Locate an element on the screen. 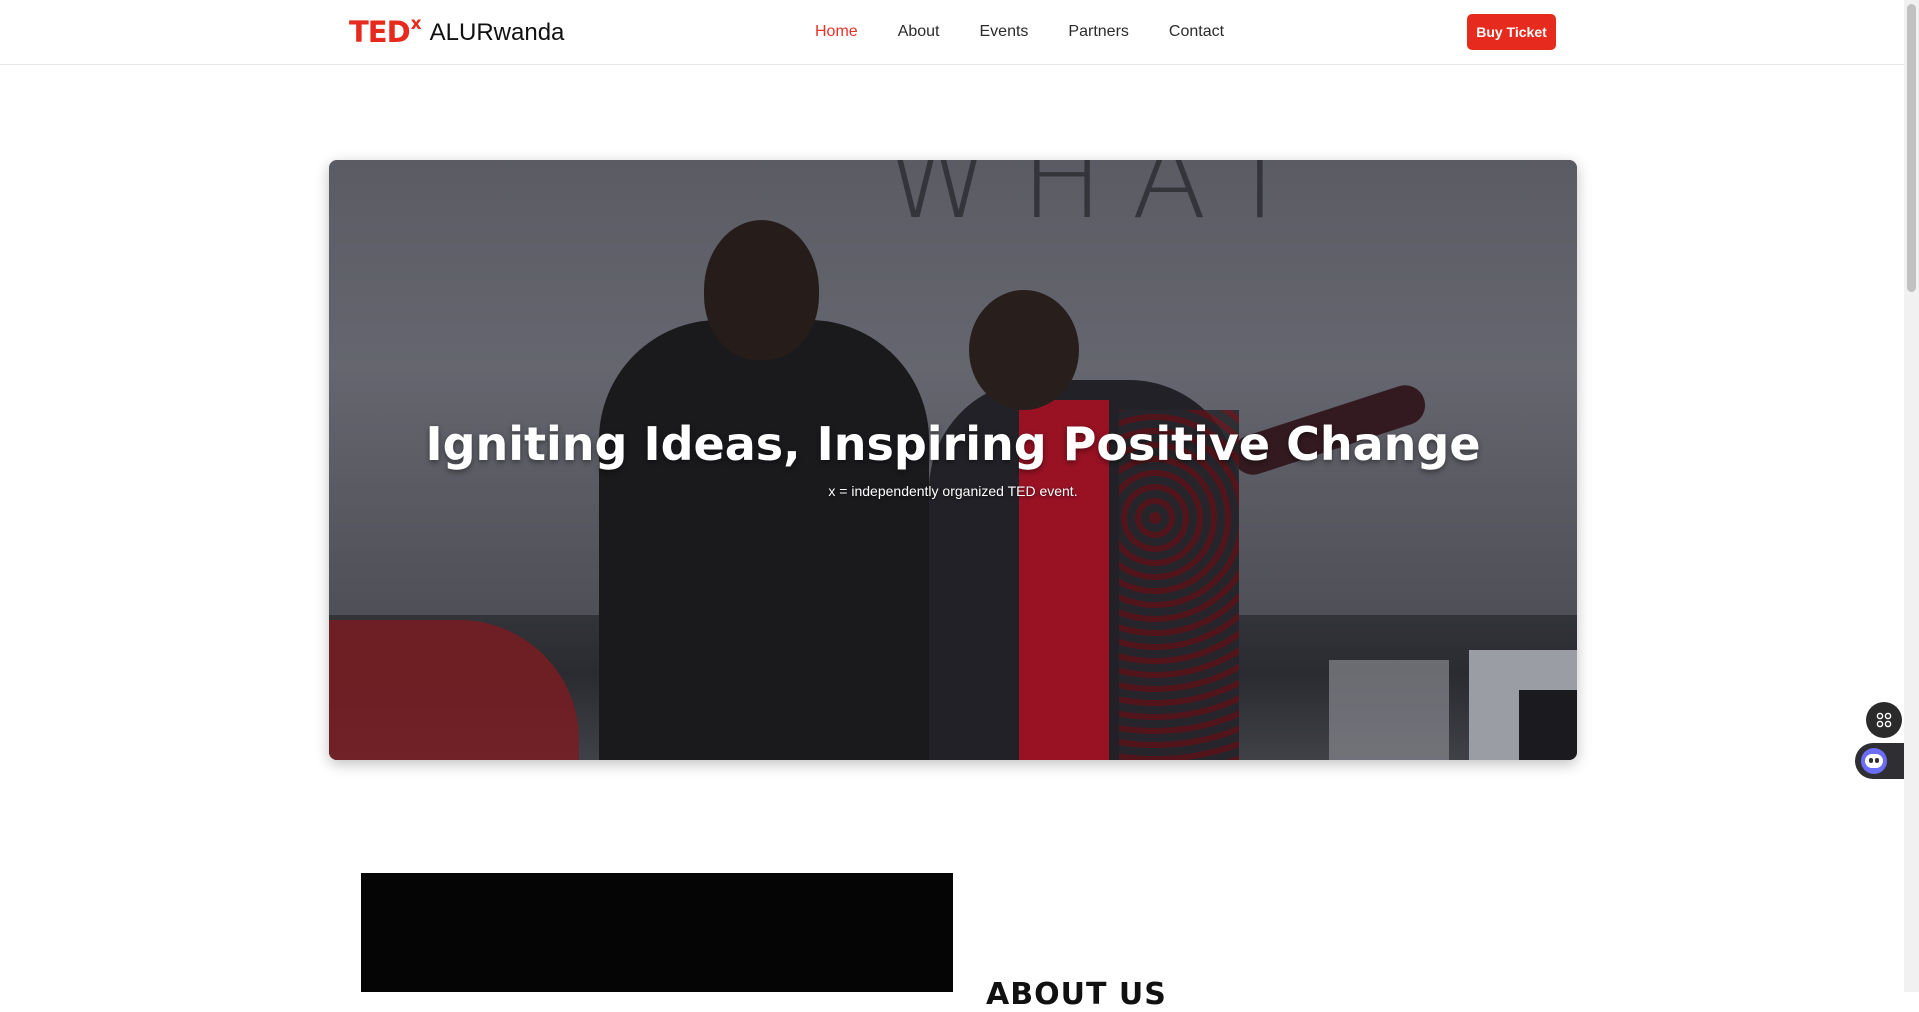  nav-partners: Partners is located at coordinates (1098, 32).